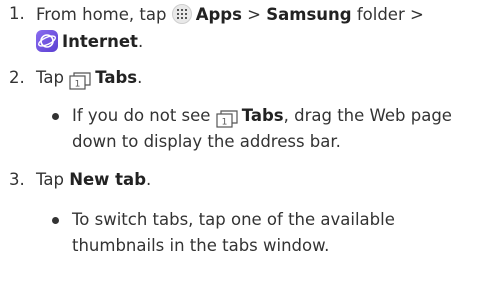  I want to click on bullet-text-line: thumbnails in the tabs window., so click(201, 245).